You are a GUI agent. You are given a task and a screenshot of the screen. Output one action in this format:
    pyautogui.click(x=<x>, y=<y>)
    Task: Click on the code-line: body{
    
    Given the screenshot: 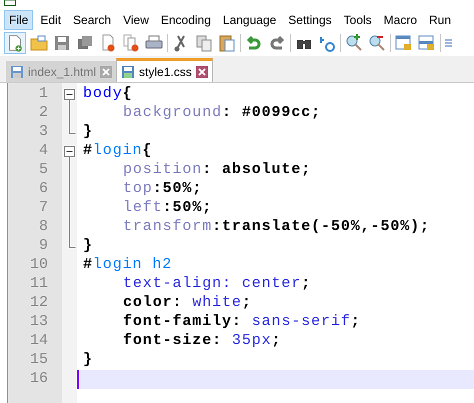 What is the action you would take?
    pyautogui.click(x=108, y=94)
    